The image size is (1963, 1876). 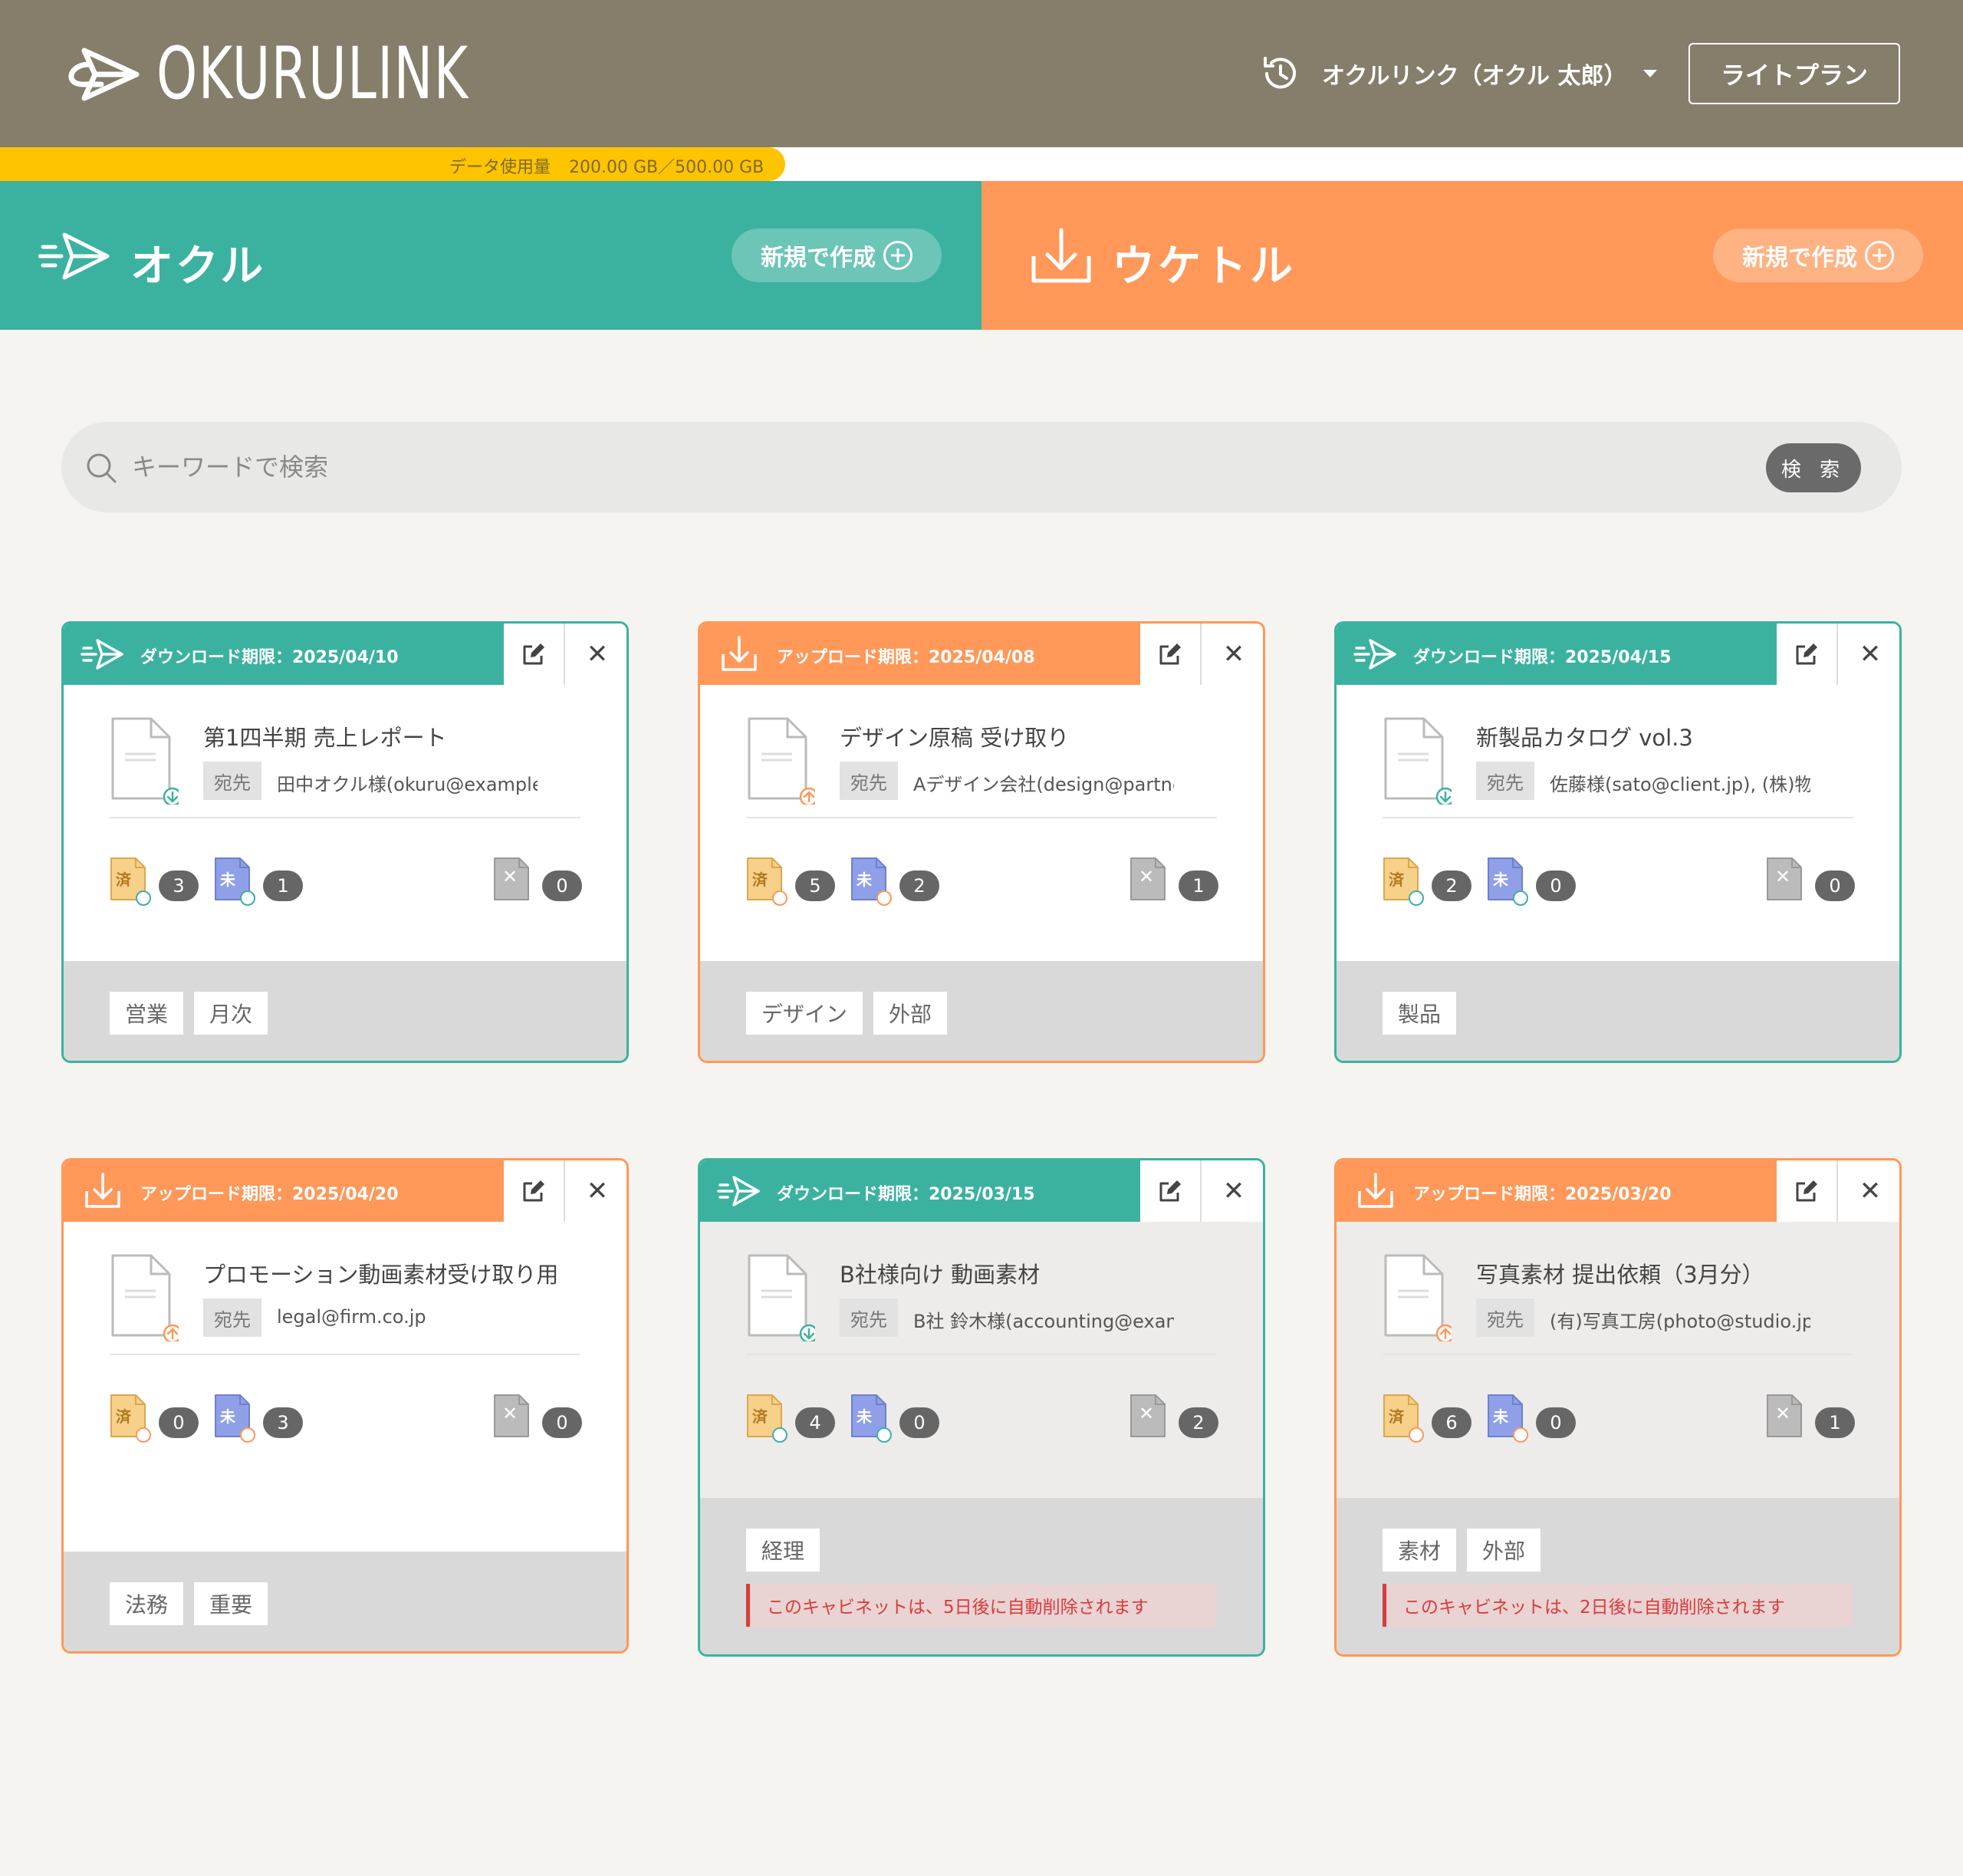 What do you see at coordinates (1618, 1576) in the screenshot?
I see `card-footer: 素材 外部 このキャビネットは、2日後に自動削除されます` at bounding box center [1618, 1576].